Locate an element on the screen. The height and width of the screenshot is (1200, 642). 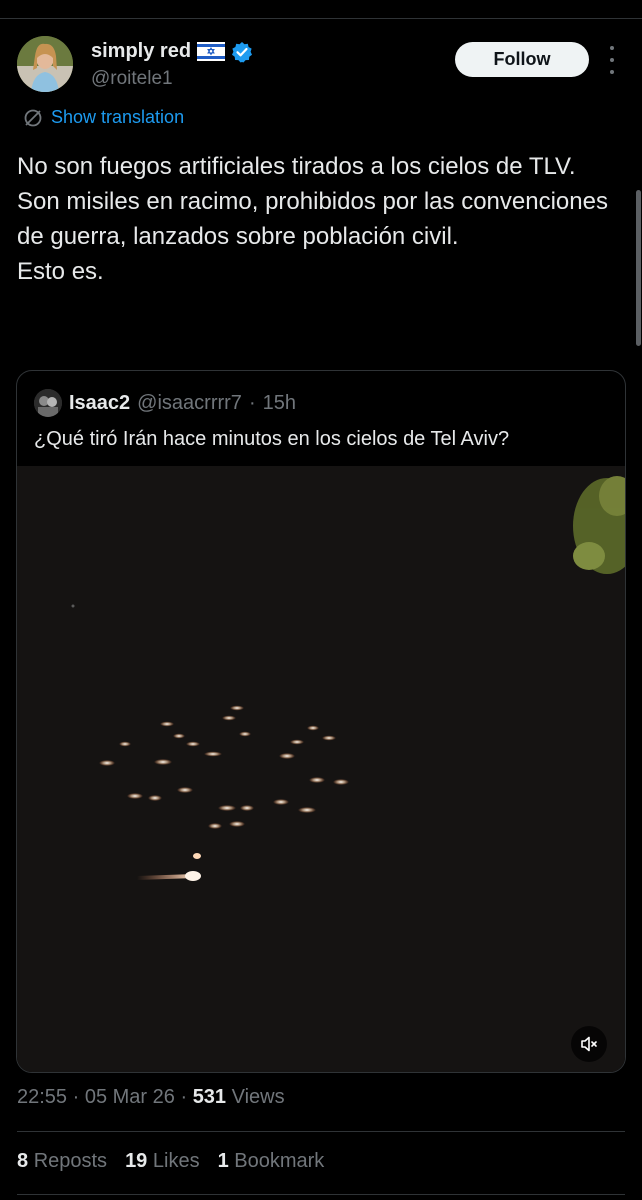
quoted-time: 15h is located at coordinates (279, 402).